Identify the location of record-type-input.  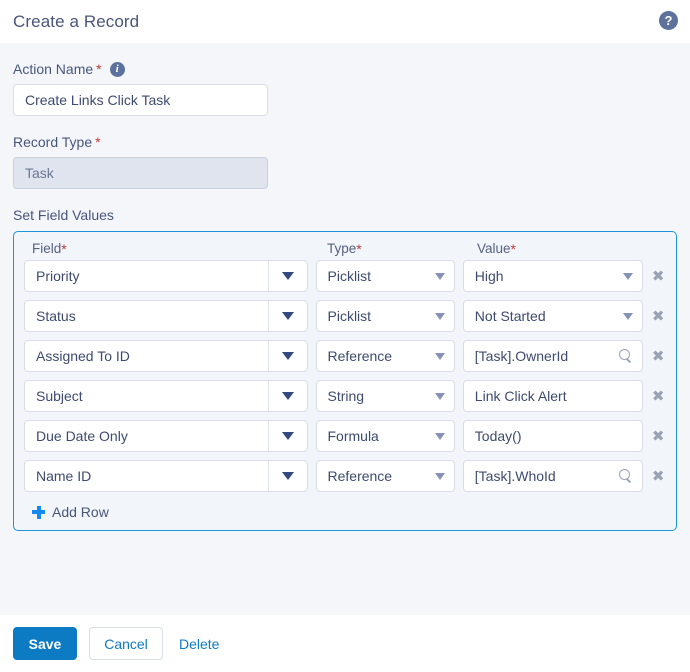
(140, 173).